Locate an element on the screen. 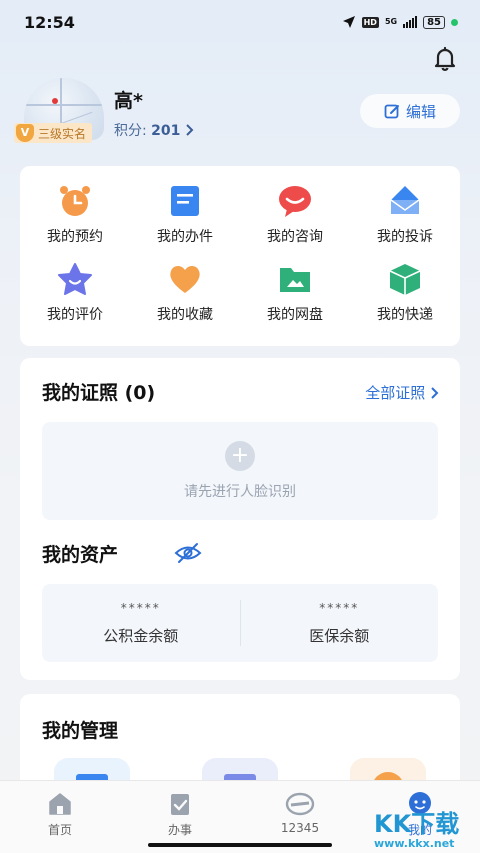 The height and width of the screenshot is (853, 480). asset-label: 公积金余额 is located at coordinates (141, 635).